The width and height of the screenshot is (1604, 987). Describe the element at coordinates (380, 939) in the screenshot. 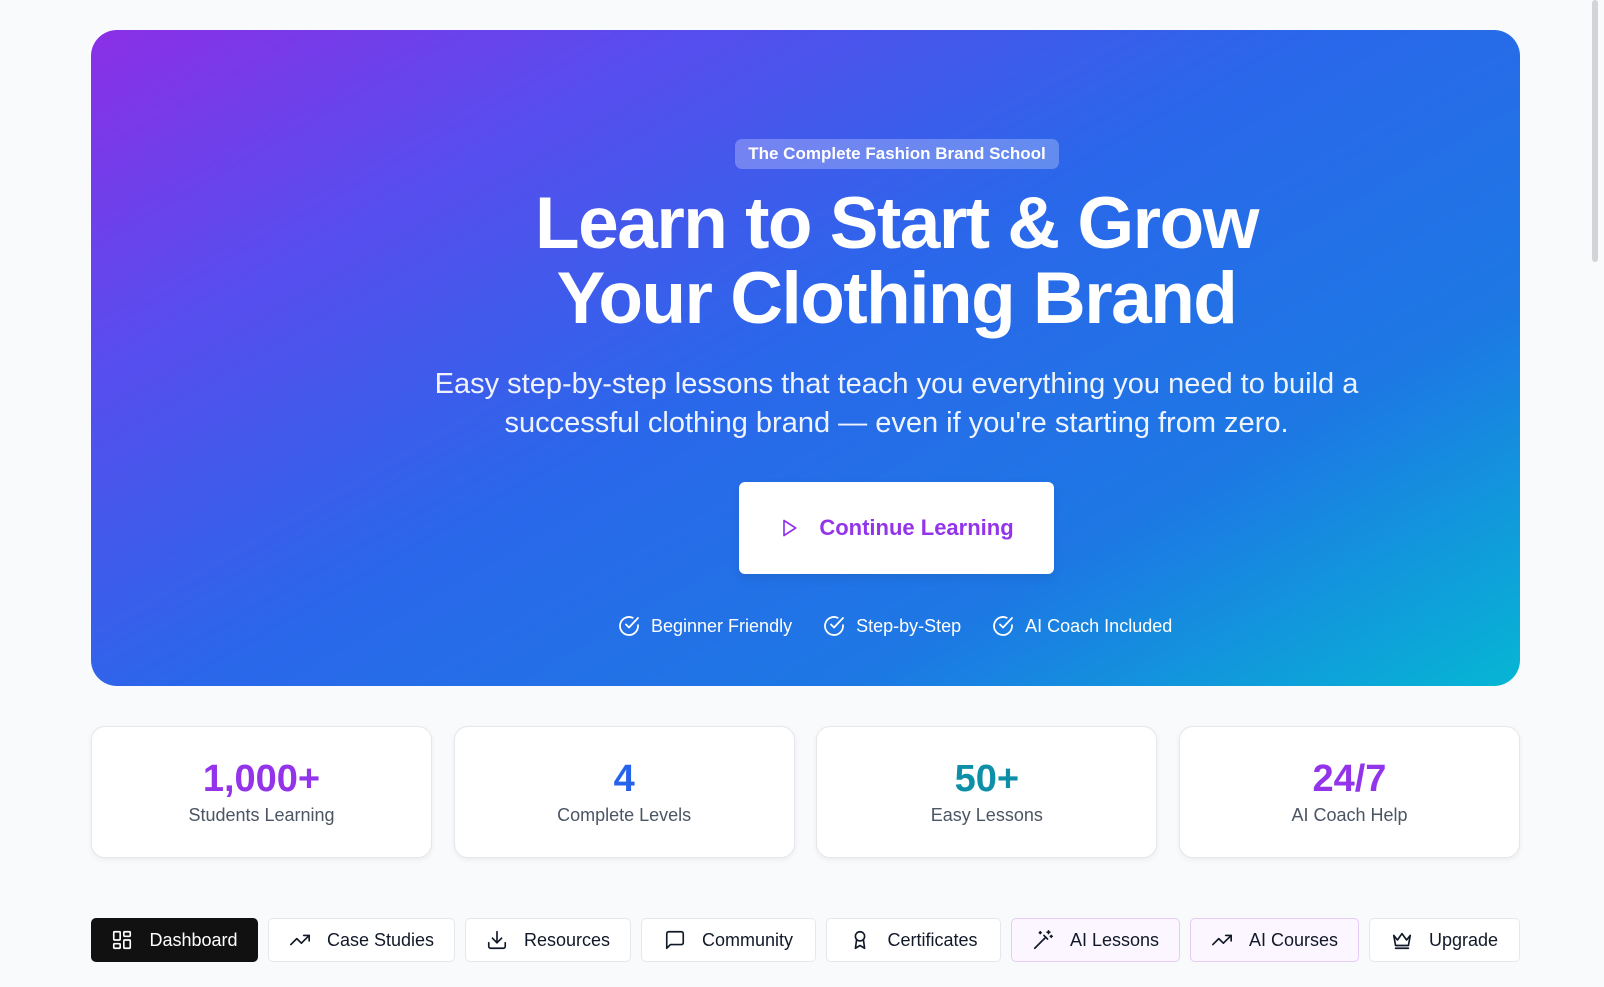

I see `tab-label: Case Studies` at that location.